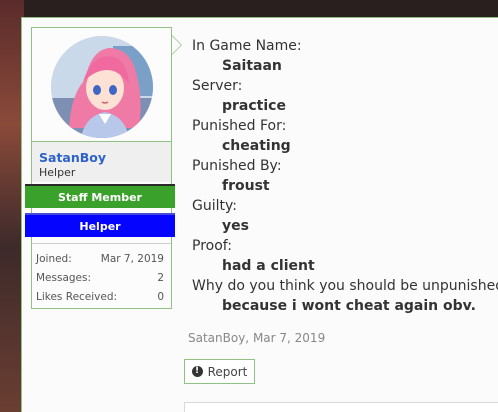  I want to click on question-punished-by: Punished By:, so click(237, 166).